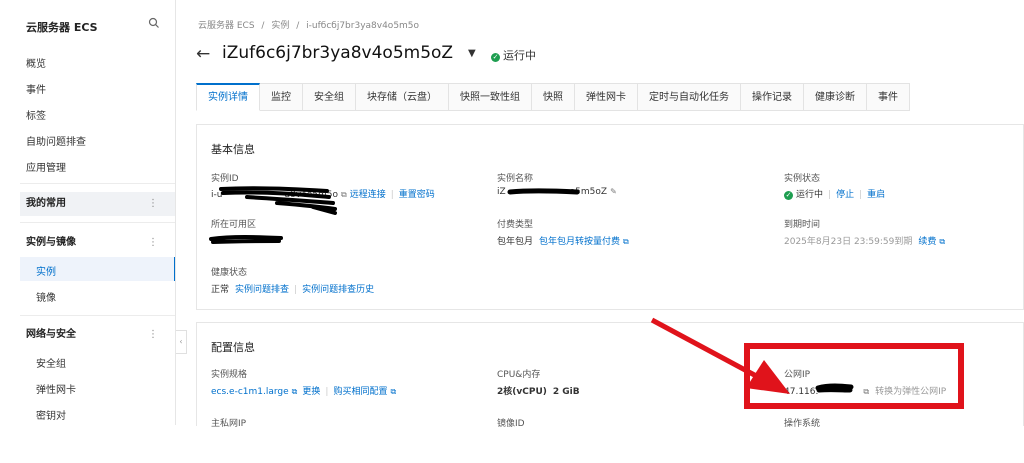 The width and height of the screenshot is (1024, 463). I want to click on annotation-highlight-box, so click(854, 376).